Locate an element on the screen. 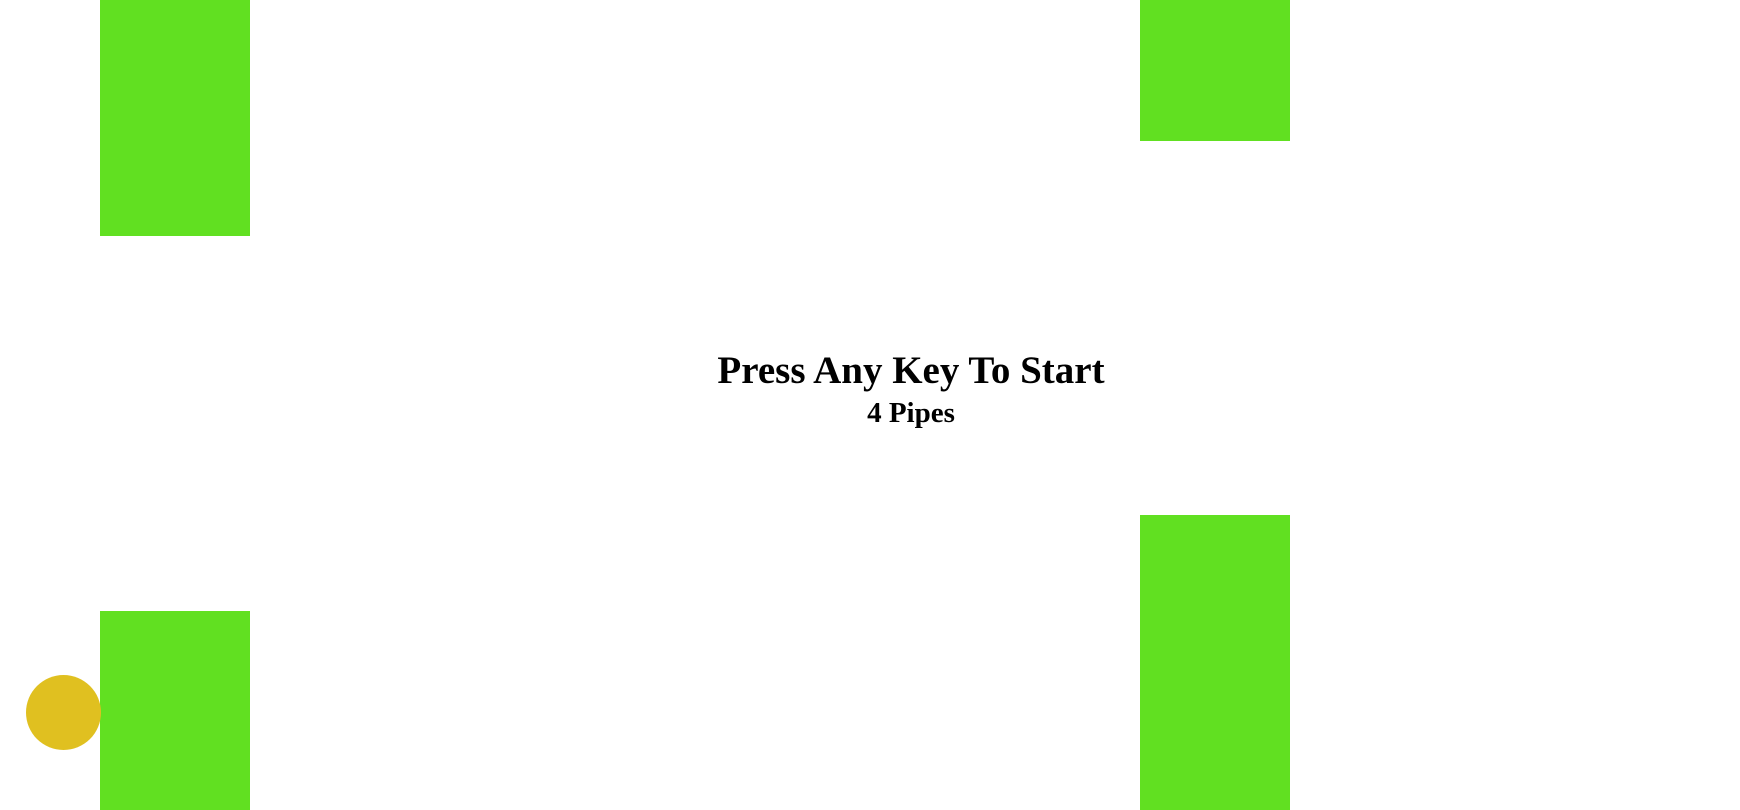  start-message: Press Any Key To Start 4 Pipes is located at coordinates (911, 388).